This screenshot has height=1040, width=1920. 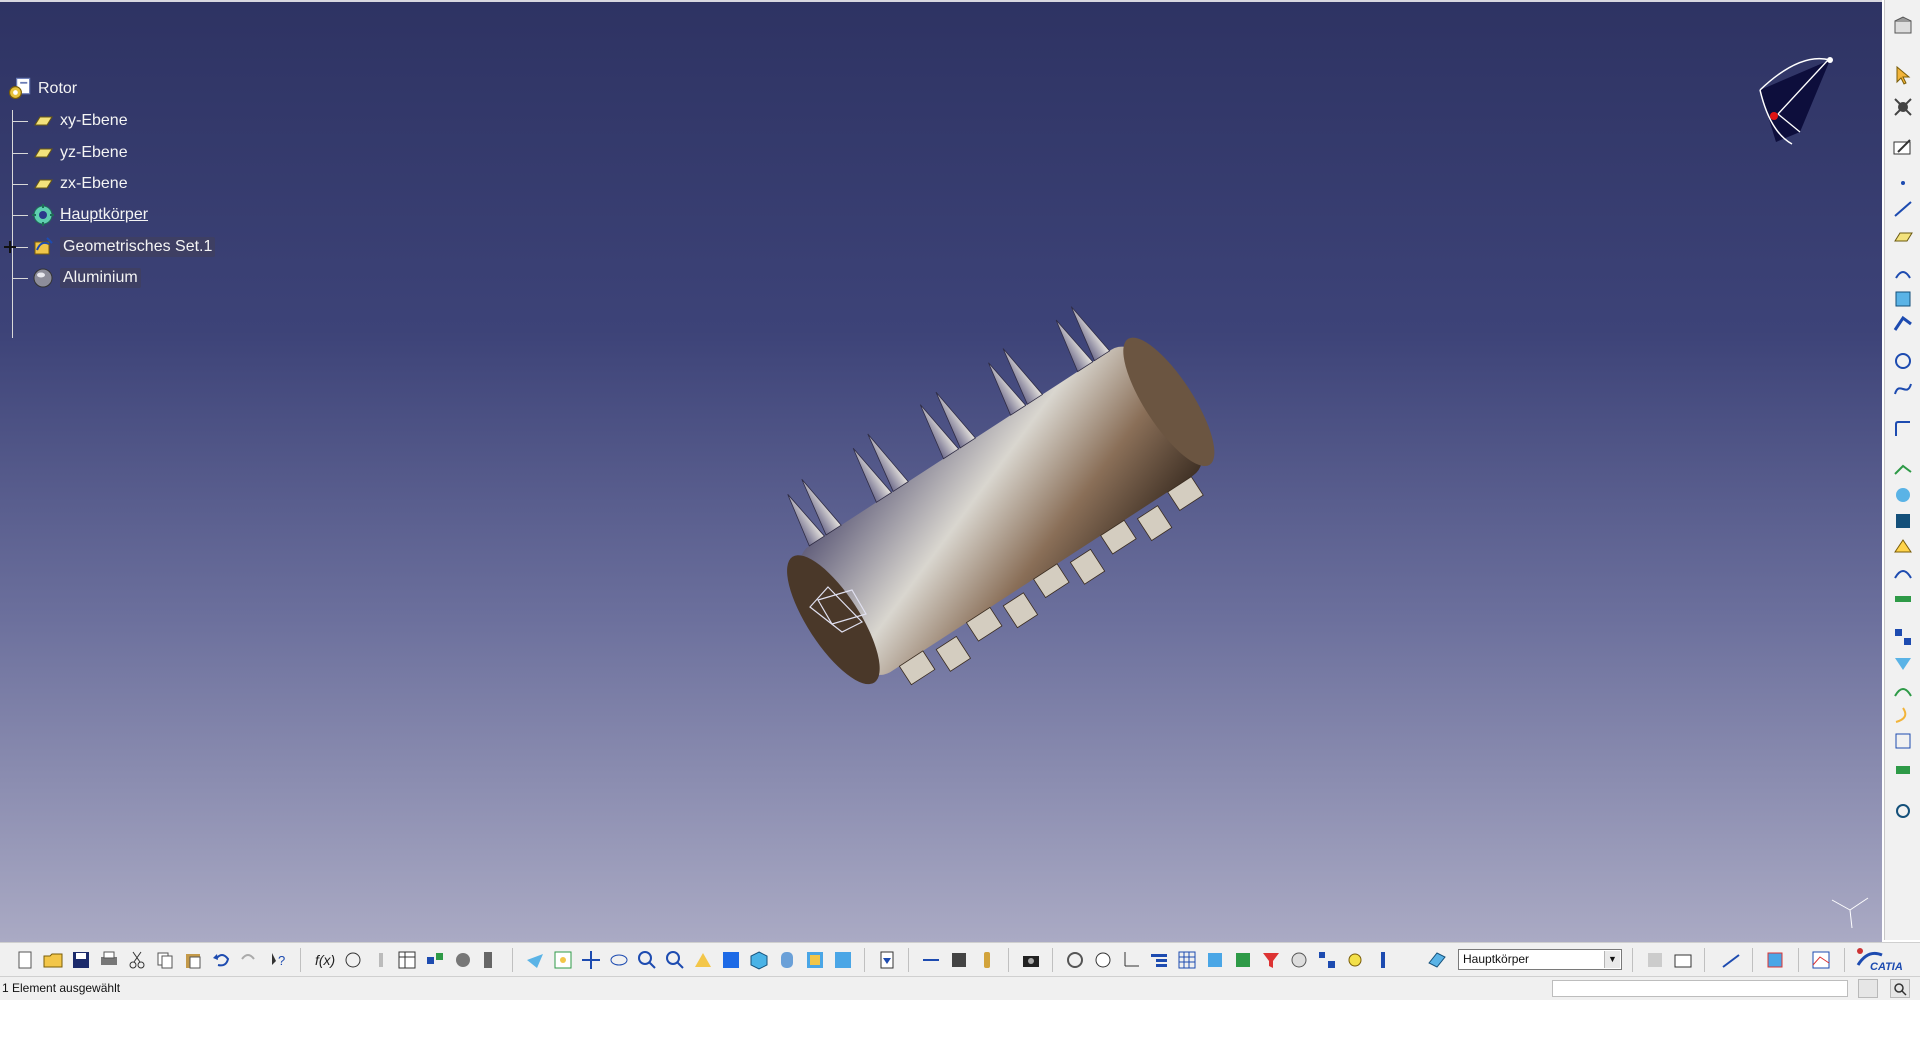 What do you see at coordinates (491, 960) in the screenshot?
I see `tree-icon` at bounding box center [491, 960].